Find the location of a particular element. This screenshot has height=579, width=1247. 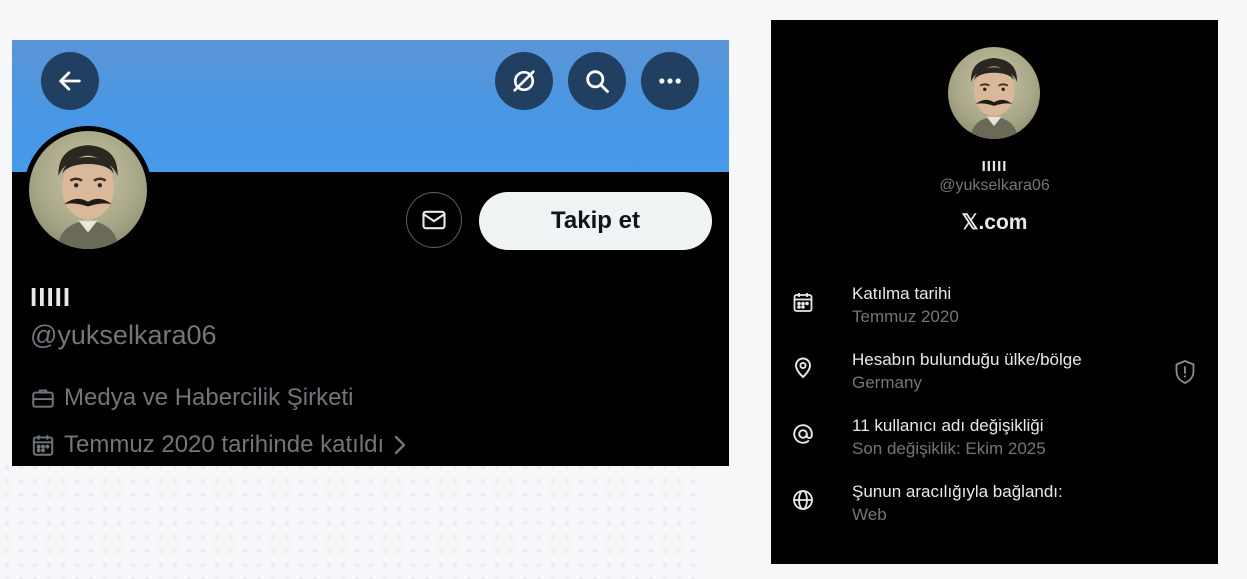

more-icon is located at coordinates (670, 81).